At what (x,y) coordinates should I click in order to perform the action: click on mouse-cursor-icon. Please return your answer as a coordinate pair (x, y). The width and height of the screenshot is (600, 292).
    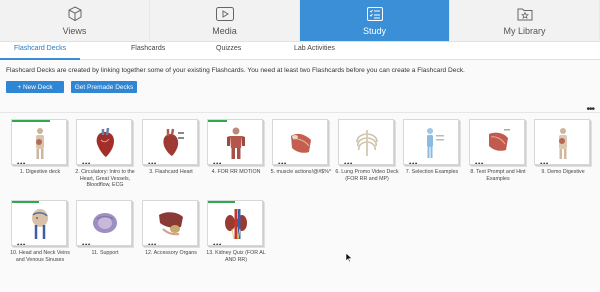
    Looking at the image, I should click on (349, 257).